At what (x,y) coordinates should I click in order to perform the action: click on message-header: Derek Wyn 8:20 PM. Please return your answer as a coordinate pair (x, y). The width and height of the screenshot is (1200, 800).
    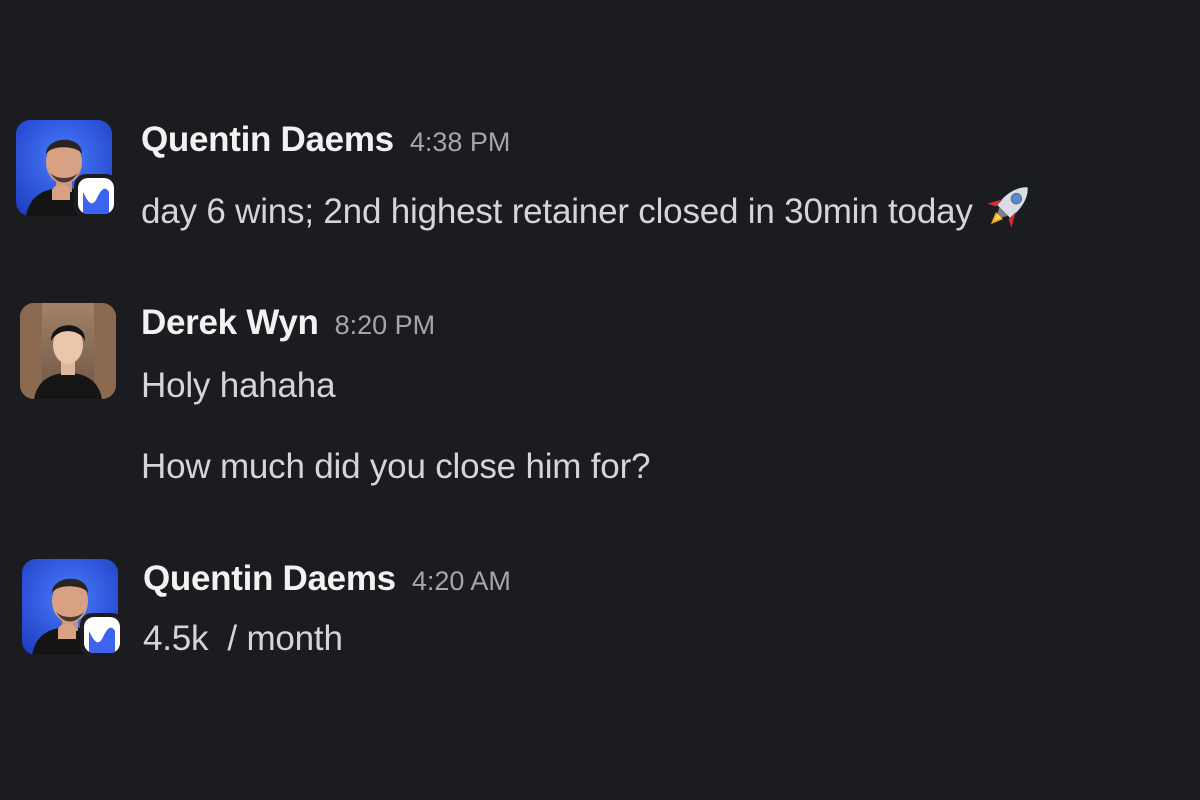
    Looking at the image, I should click on (288, 323).